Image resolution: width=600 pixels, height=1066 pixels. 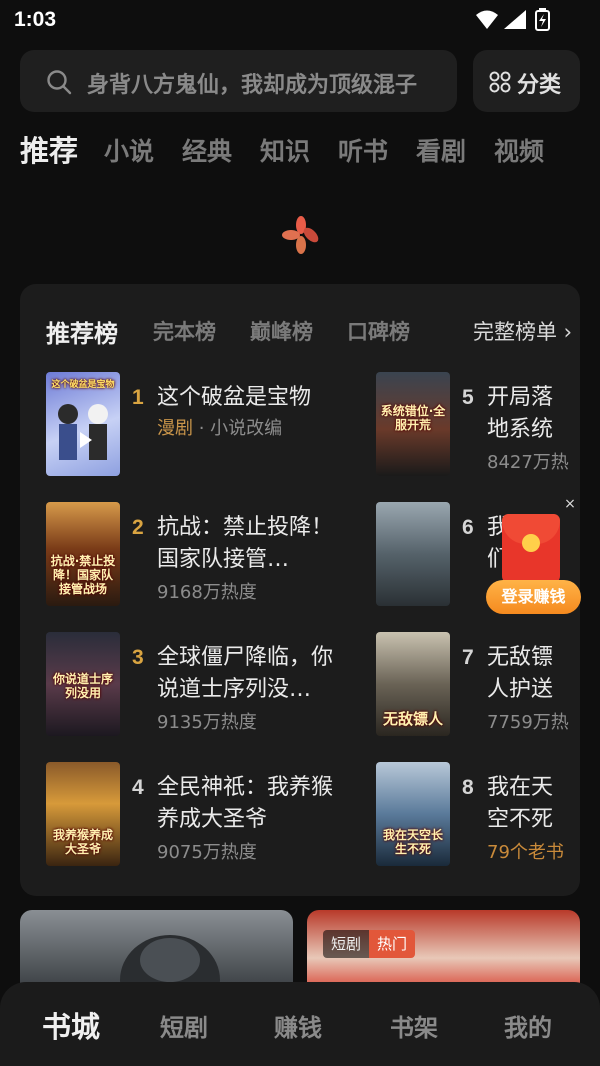 What do you see at coordinates (71, 1025) in the screenshot?
I see `nav-bookstore: 书城` at bounding box center [71, 1025].